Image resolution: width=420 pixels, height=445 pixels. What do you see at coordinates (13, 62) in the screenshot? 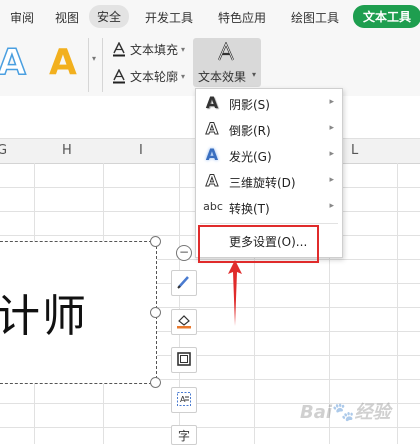
I see `style-sample-outline: A` at bounding box center [13, 62].